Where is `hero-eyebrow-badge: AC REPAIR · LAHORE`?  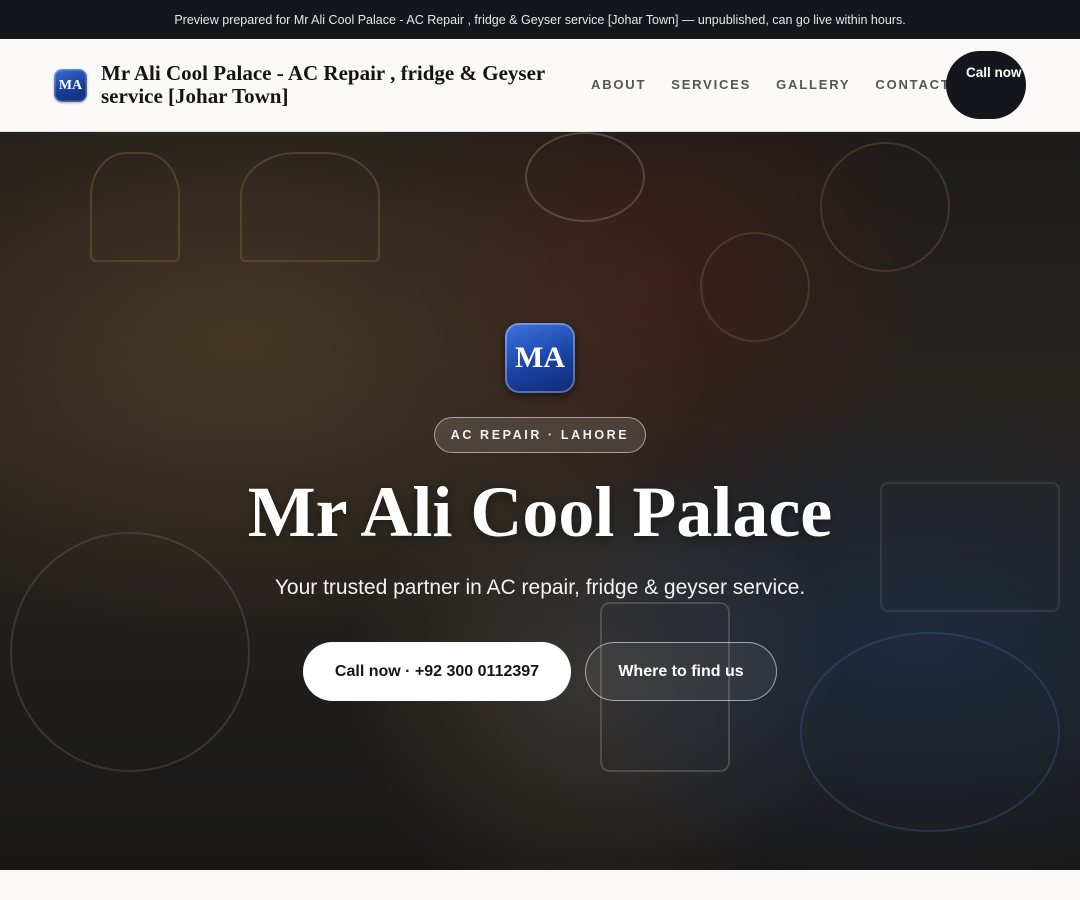 hero-eyebrow-badge: AC REPAIR · LAHORE is located at coordinates (540, 435).